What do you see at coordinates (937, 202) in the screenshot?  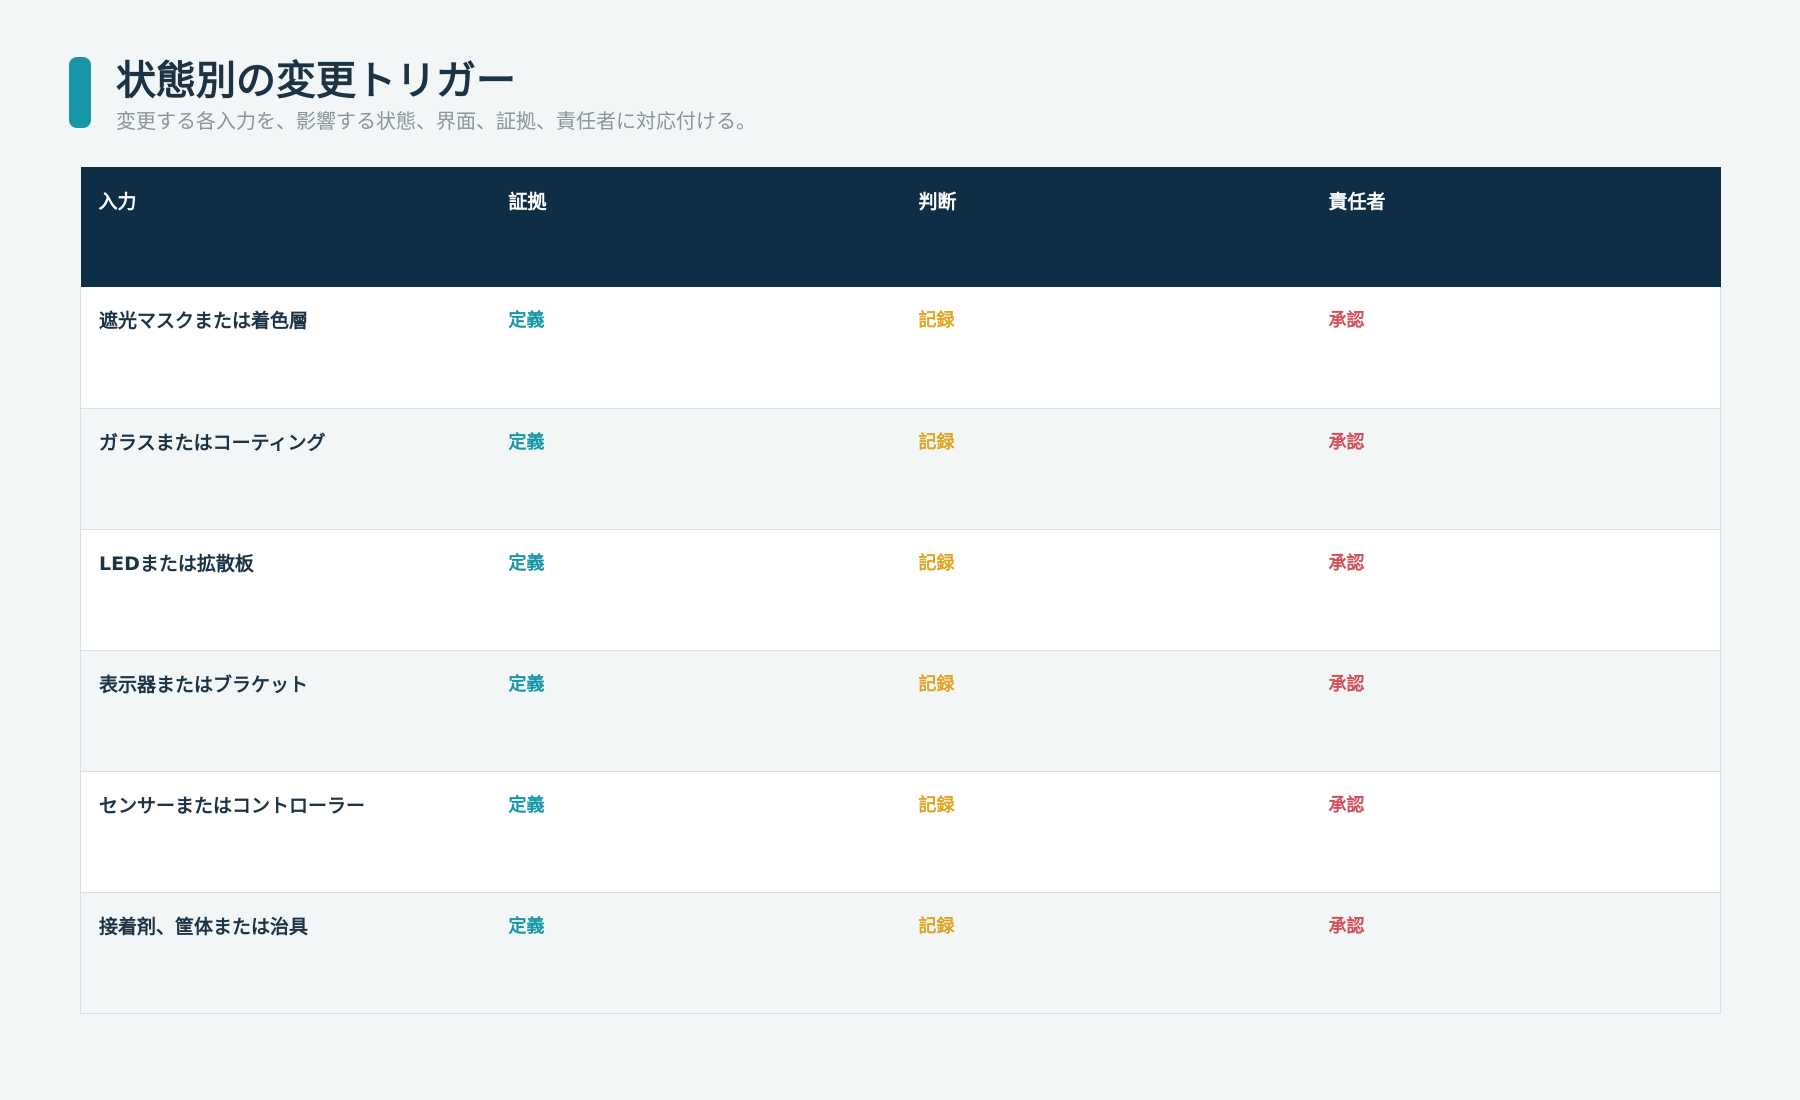 I see `column-header-decision: 判断` at bounding box center [937, 202].